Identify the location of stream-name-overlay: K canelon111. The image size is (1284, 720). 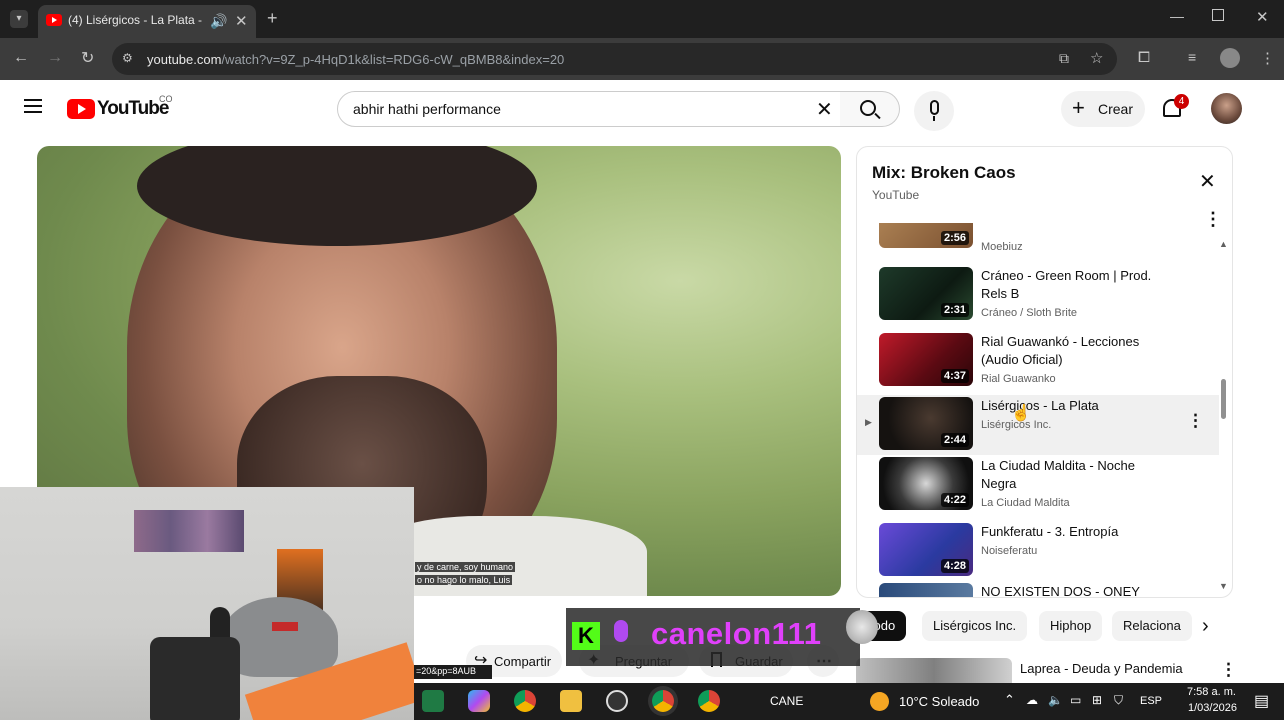
(722, 637).